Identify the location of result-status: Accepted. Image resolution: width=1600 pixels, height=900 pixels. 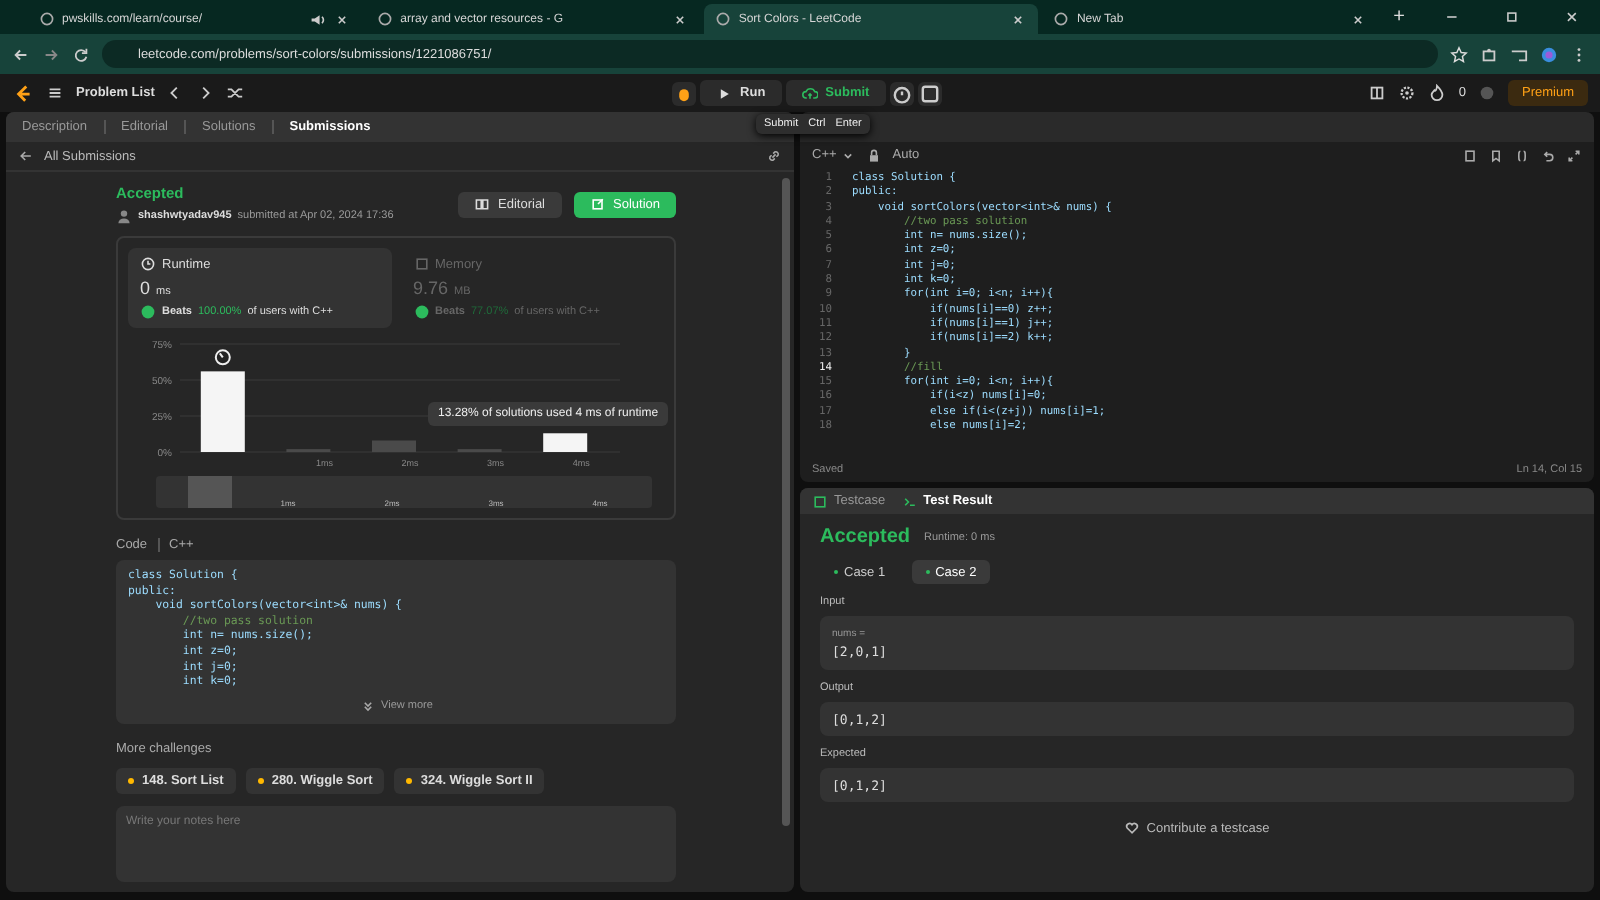
(865, 537).